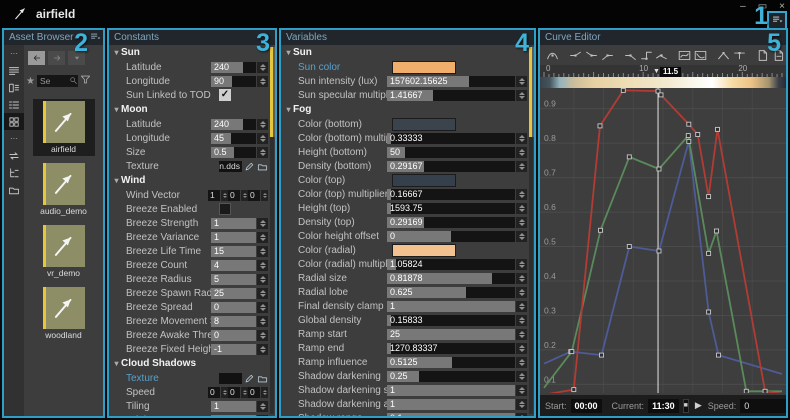 This screenshot has width=790, height=420. I want to click on texture-field, so click(230, 378).